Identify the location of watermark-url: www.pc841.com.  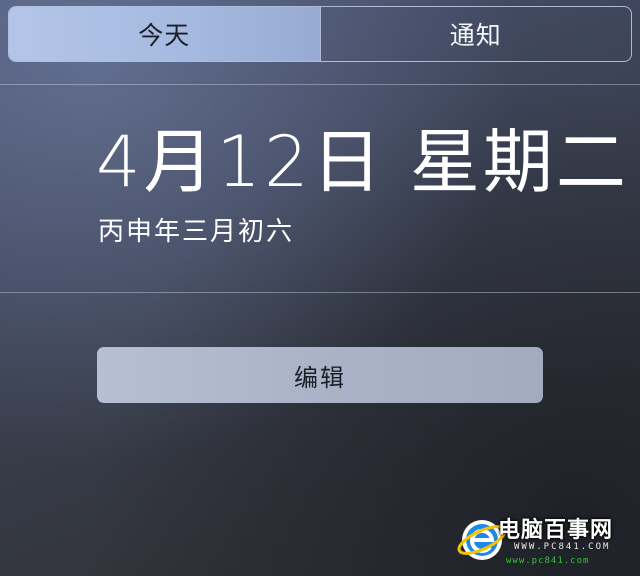
(548, 561).